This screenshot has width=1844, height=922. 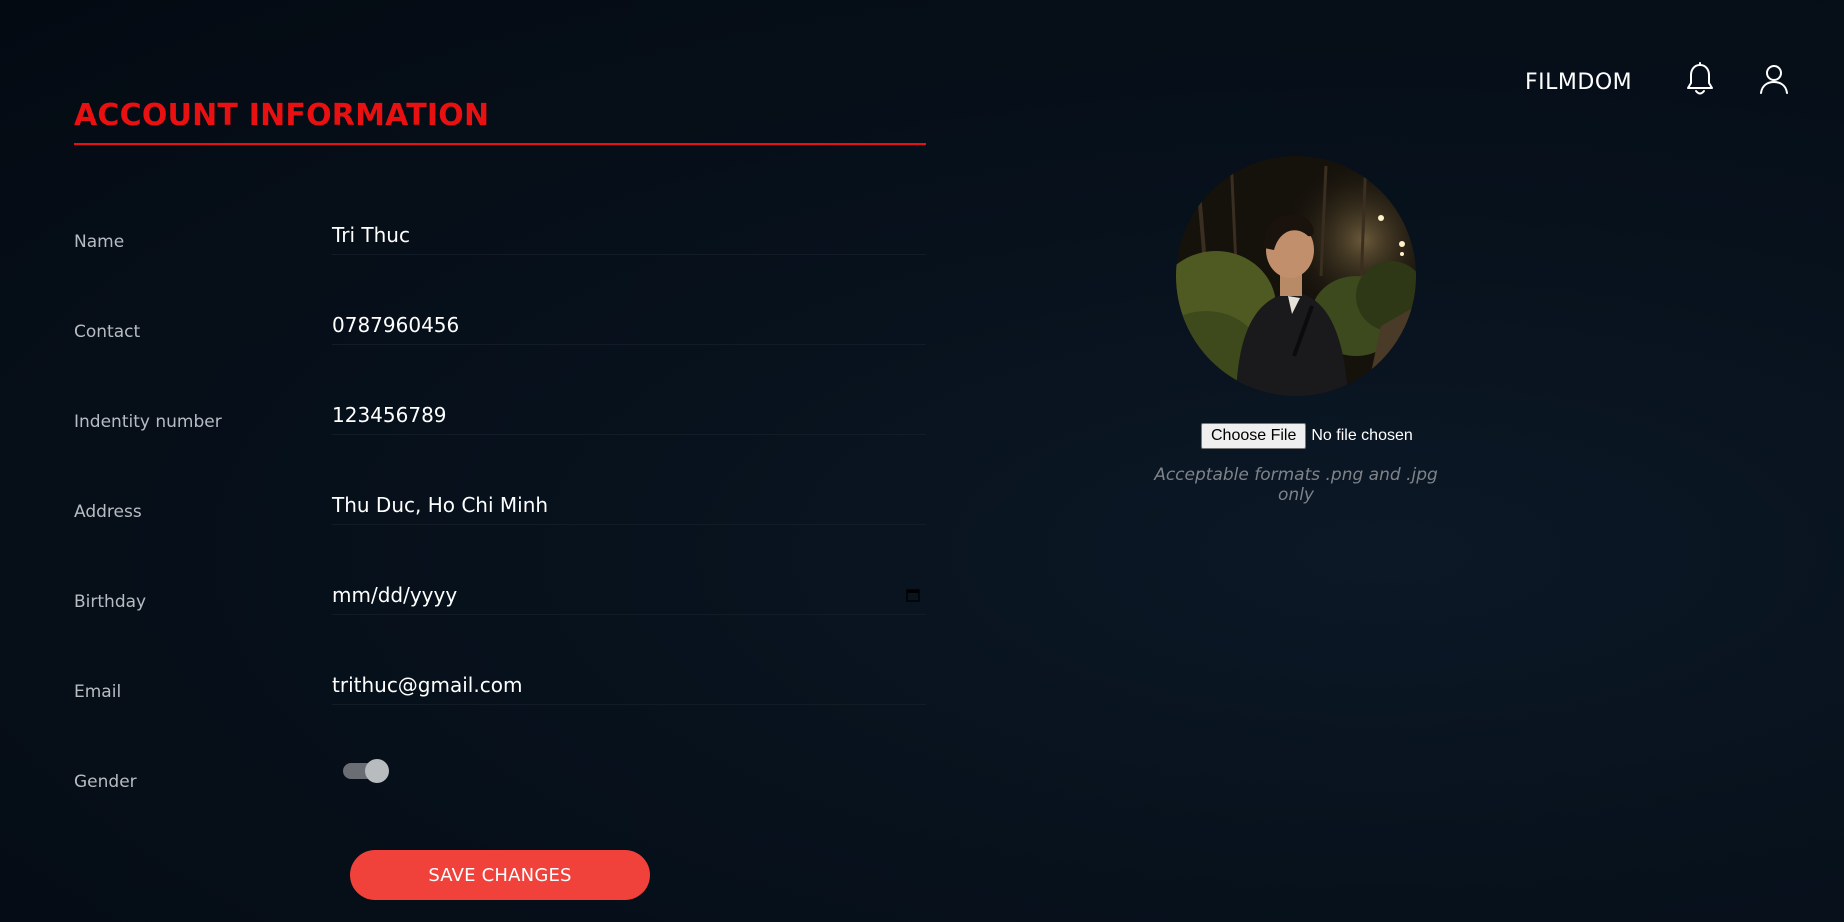 I want to click on identity-value: 123456789, so click(x=389, y=415).